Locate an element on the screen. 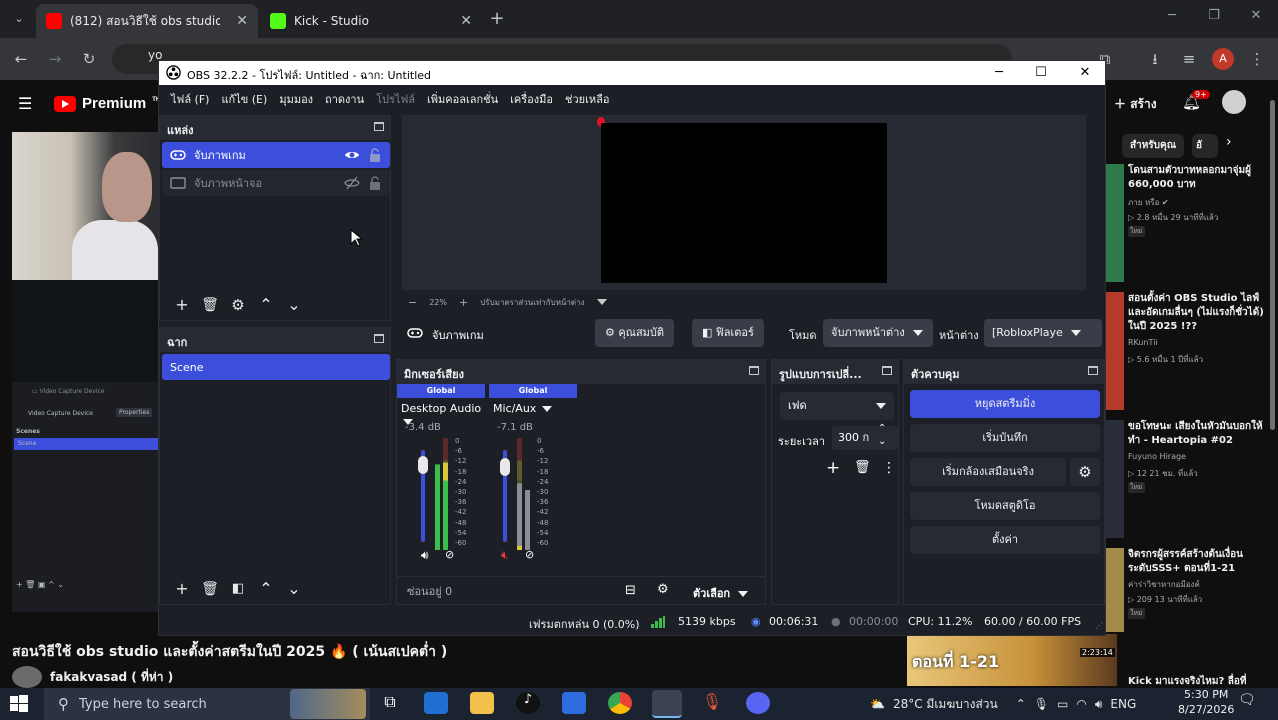  window-select: [RobloxPlaye is located at coordinates (1043, 333).